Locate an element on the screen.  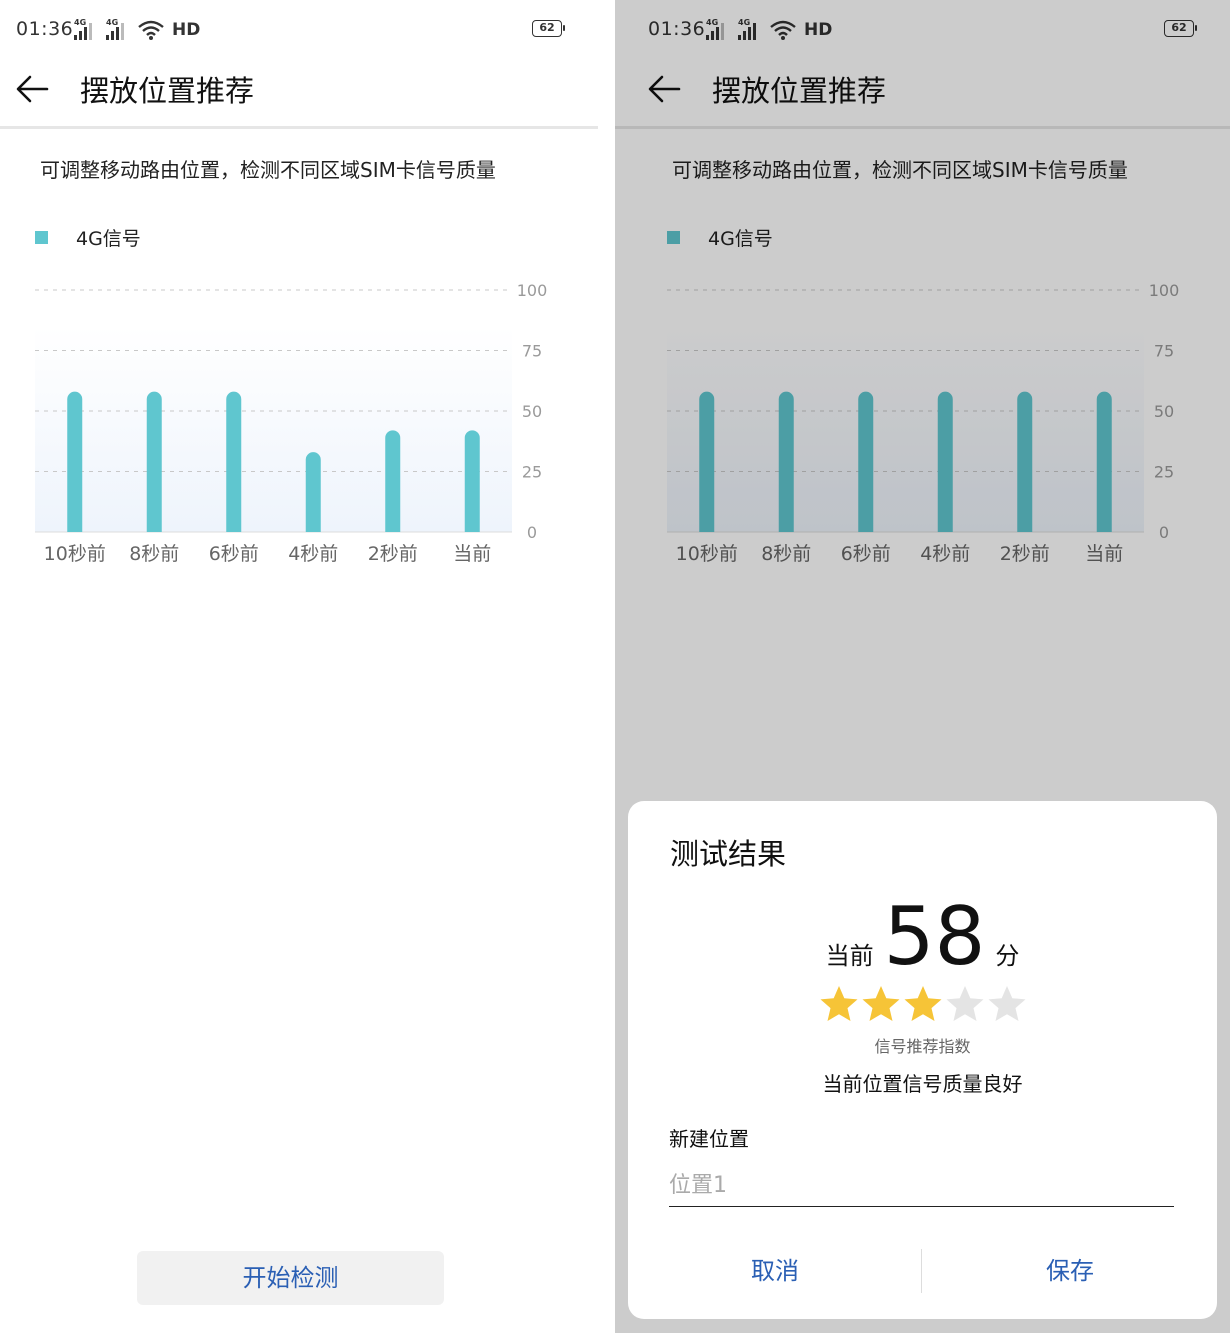
app-bar: 摆放位置推荐 is located at coordinates (299, 94).